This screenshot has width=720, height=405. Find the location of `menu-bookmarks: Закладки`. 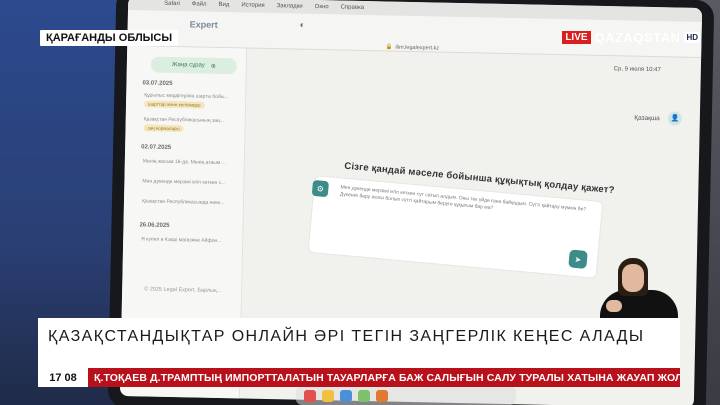

menu-bookmarks: Закладки is located at coordinates (290, 6).